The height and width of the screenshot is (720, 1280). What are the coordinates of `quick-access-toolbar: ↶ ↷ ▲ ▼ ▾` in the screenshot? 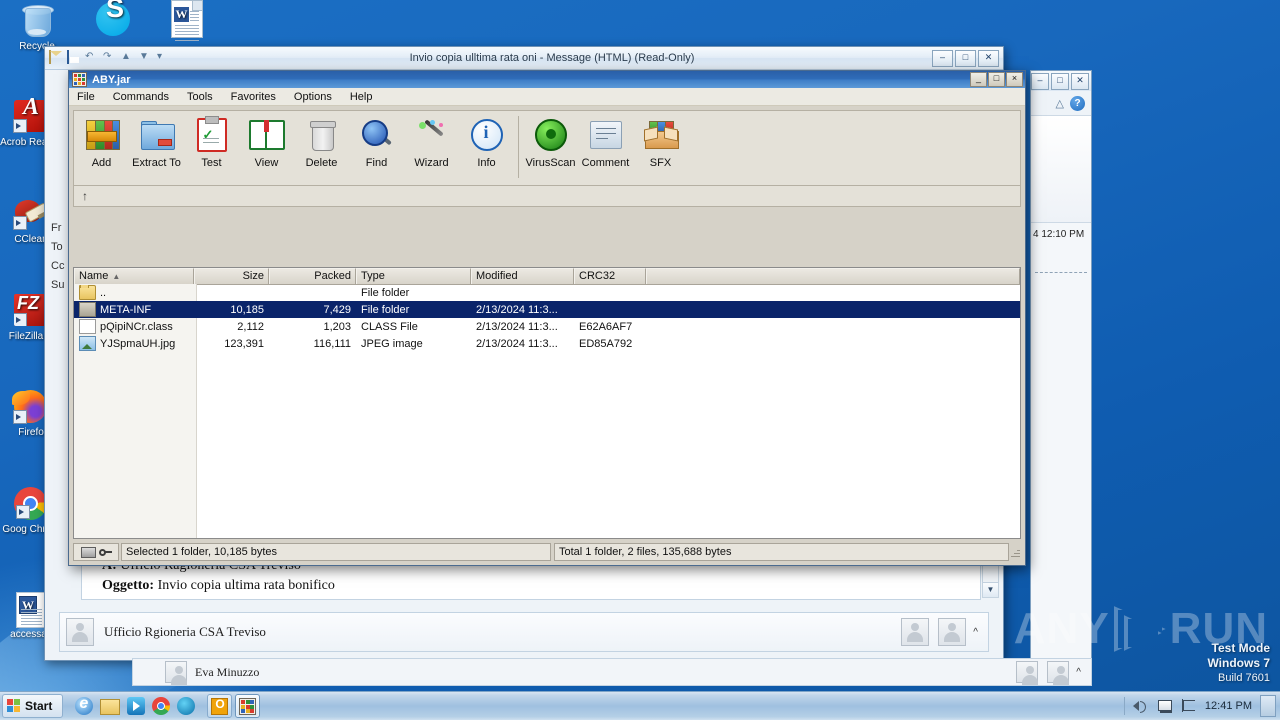 It's located at (108, 57).